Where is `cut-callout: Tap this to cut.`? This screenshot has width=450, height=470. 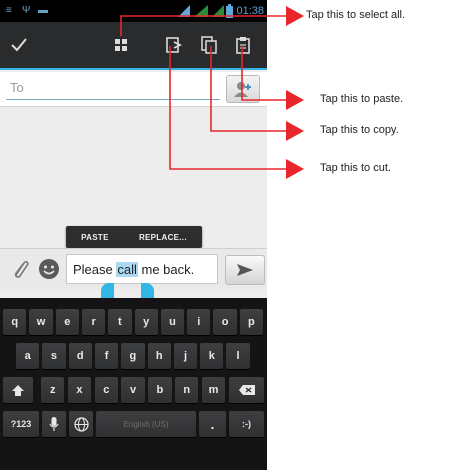 cut-callout: Tap this to cut. is located at coordinates (355, 168).